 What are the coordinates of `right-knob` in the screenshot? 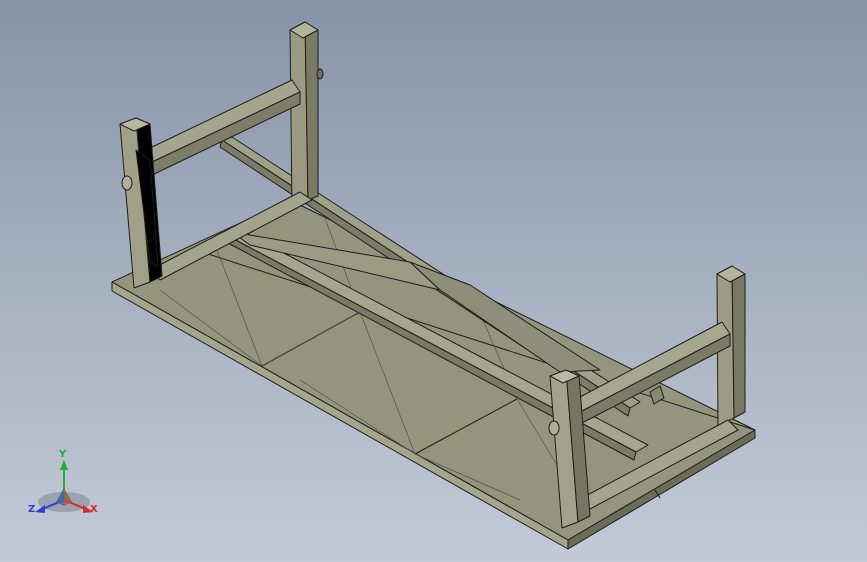 It's located at (554, 428).